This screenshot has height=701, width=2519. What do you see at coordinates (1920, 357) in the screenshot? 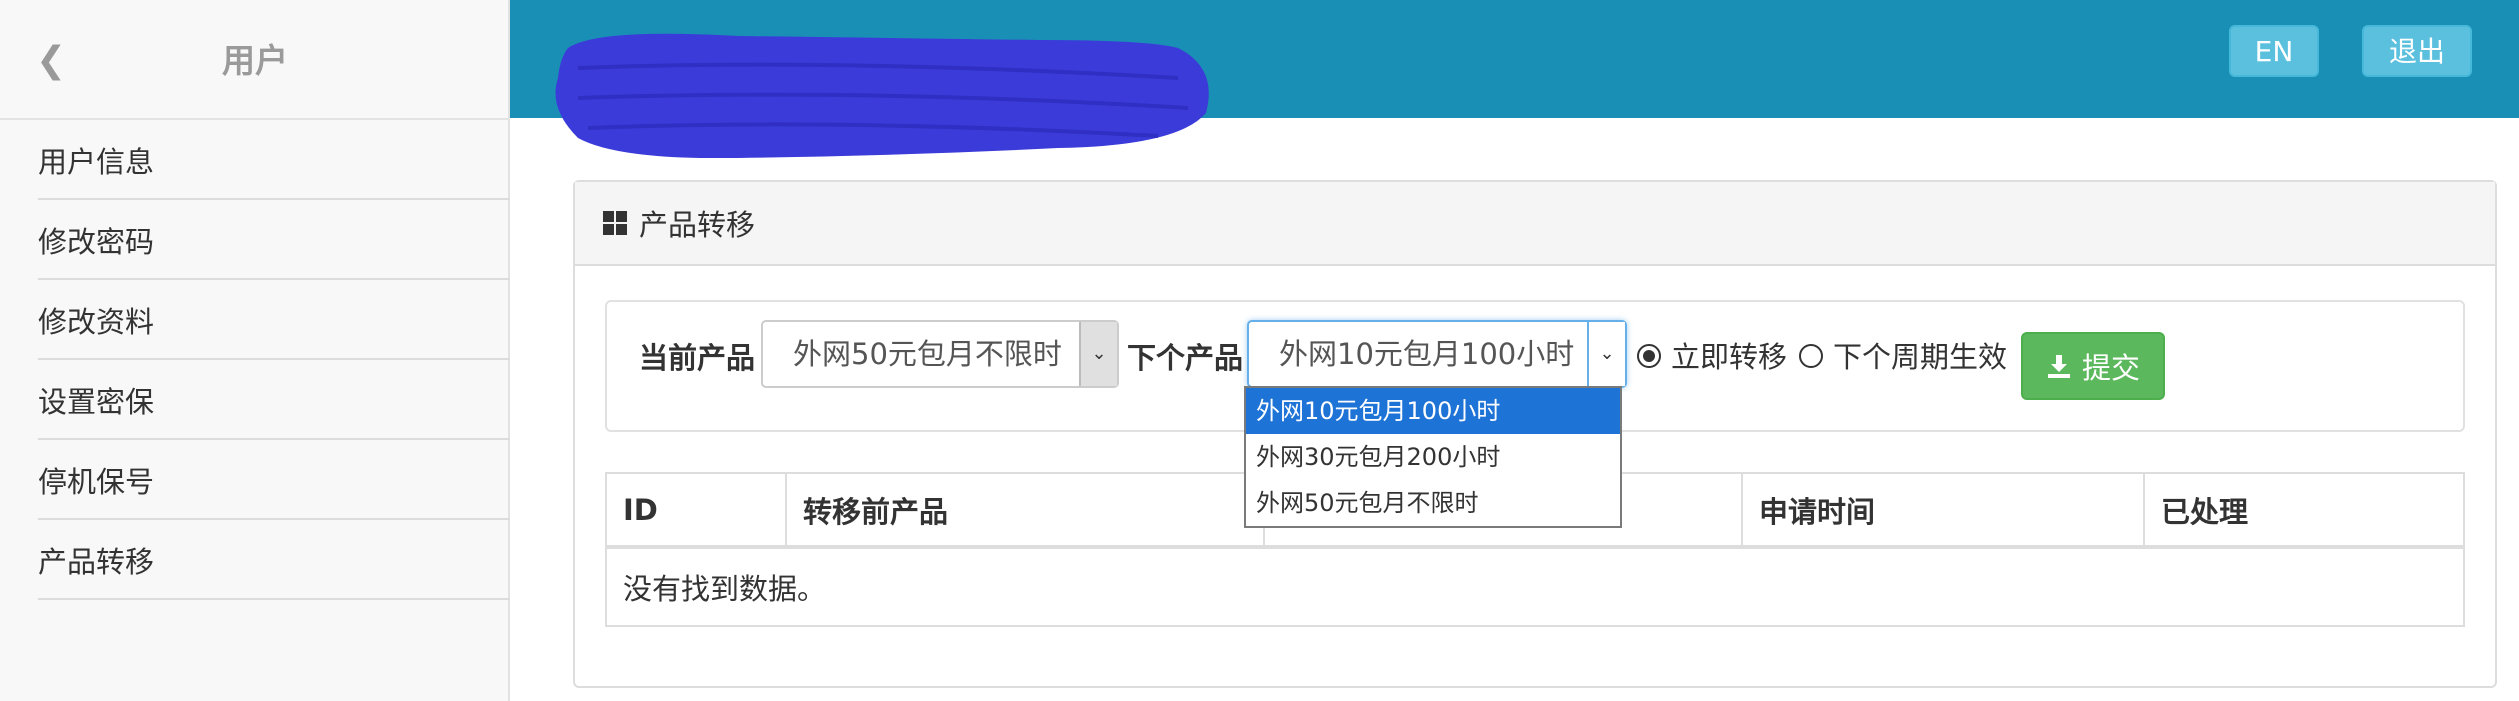
I see `radio-next-cycle-label: 下个周期生效` at bounding box center [1920, 357].